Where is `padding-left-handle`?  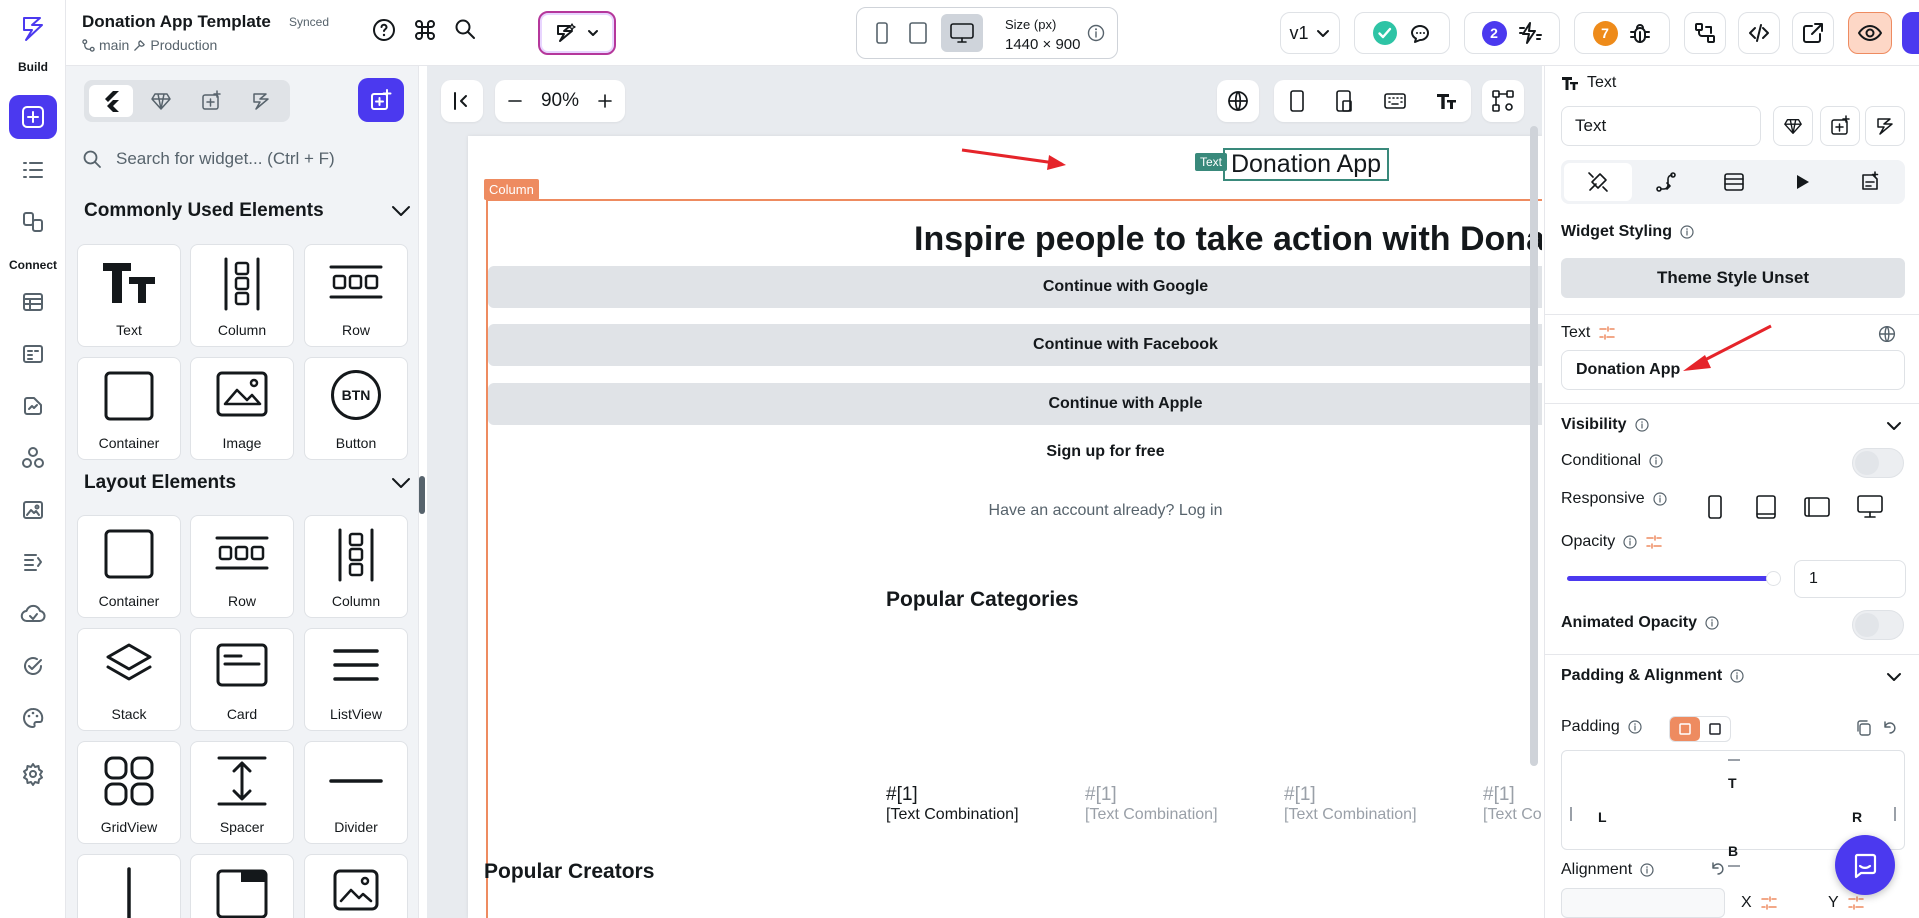 padding-left-handle is located at coordinates (1571, 814).